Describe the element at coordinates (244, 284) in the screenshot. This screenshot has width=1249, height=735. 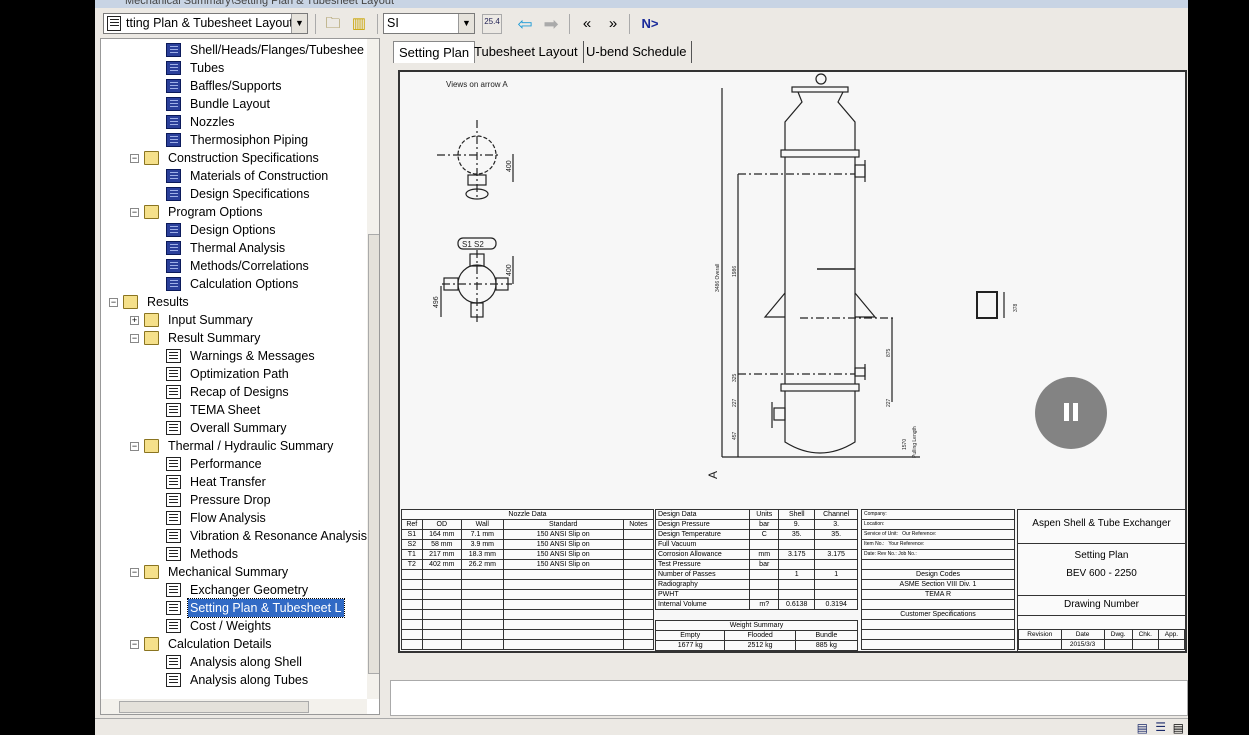
I see `tree-item-label: Calculation Options` at that location.